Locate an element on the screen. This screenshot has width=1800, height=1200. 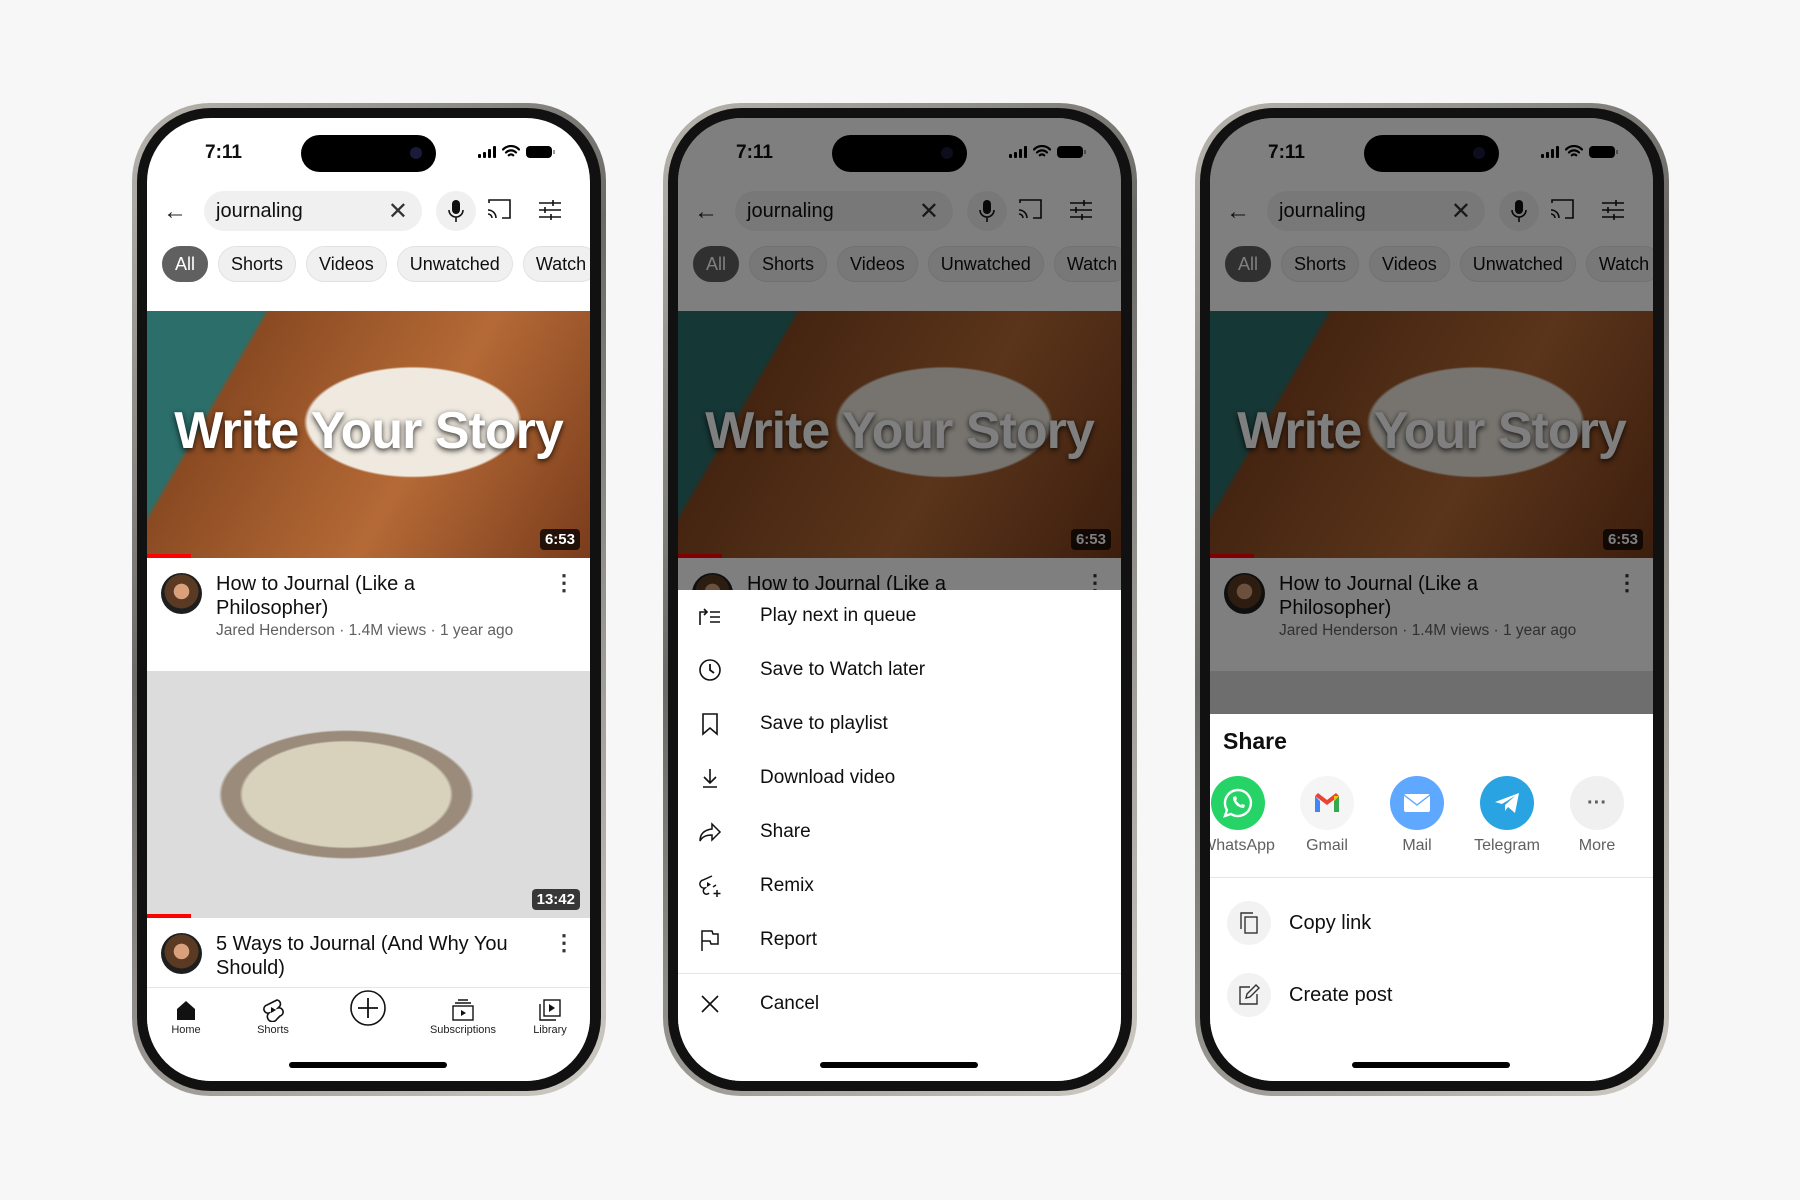
app-label: Gmail is located at coordinates (1327, 845).